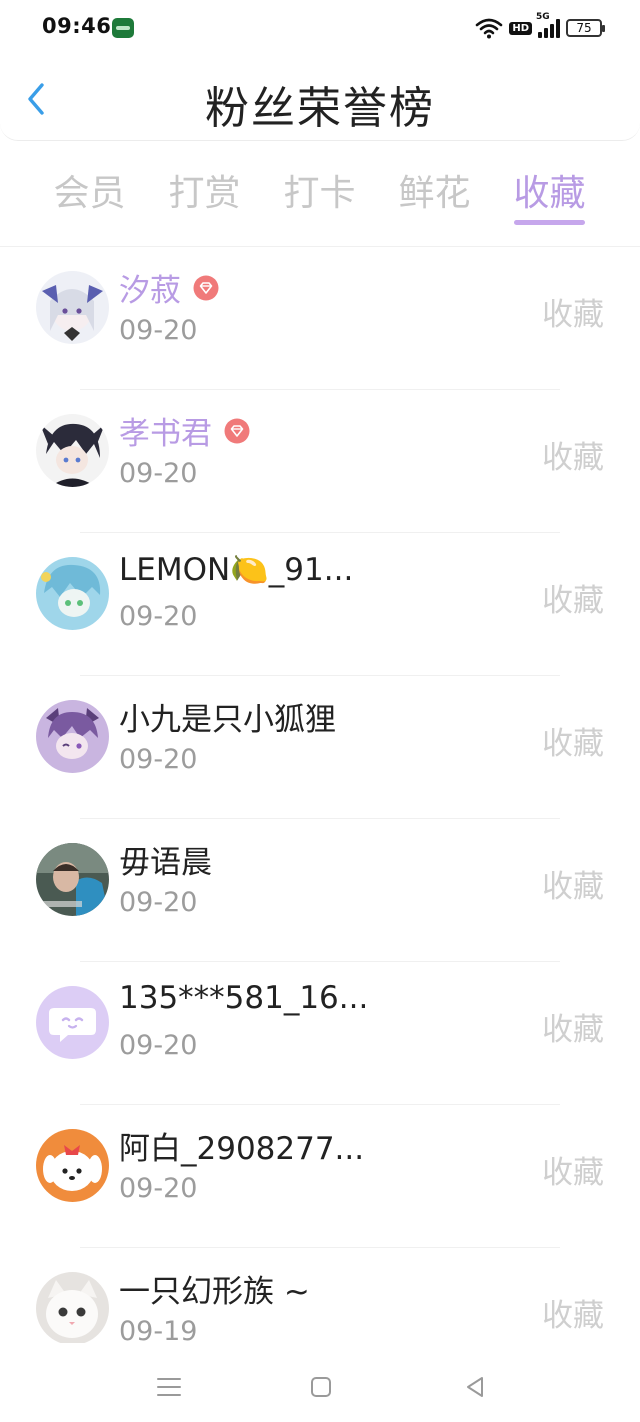 The height and width of the screenshot is (1422, 640). I want to click on tab-flower: 鲜花, so click(434, 193).